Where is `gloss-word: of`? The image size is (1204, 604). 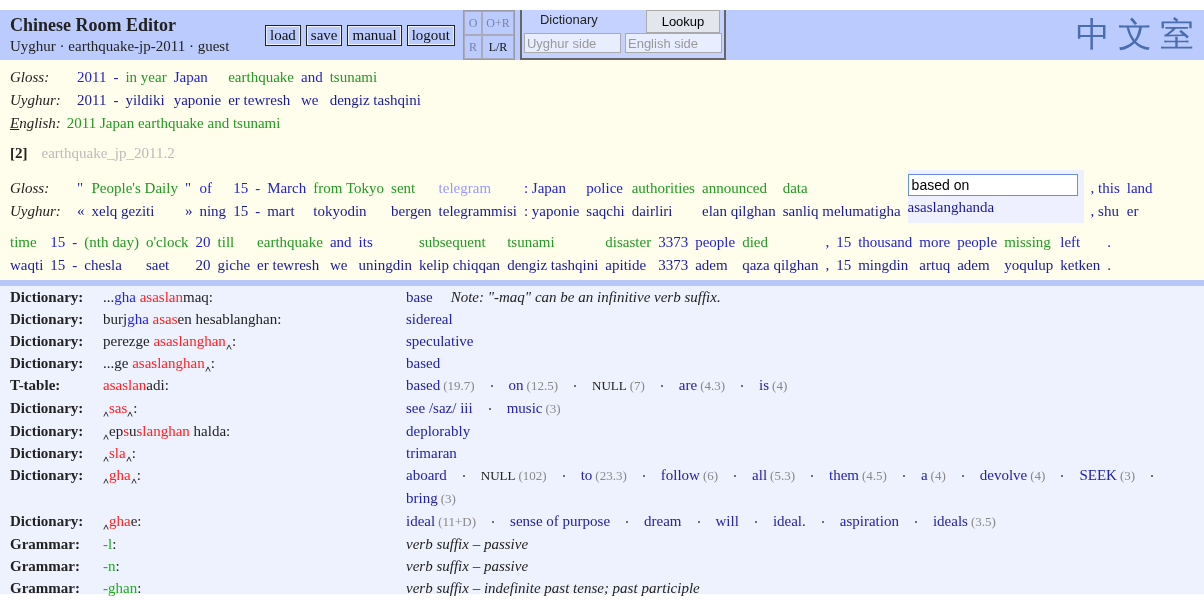 gloss-word: of is located at coordinates (213, 188).